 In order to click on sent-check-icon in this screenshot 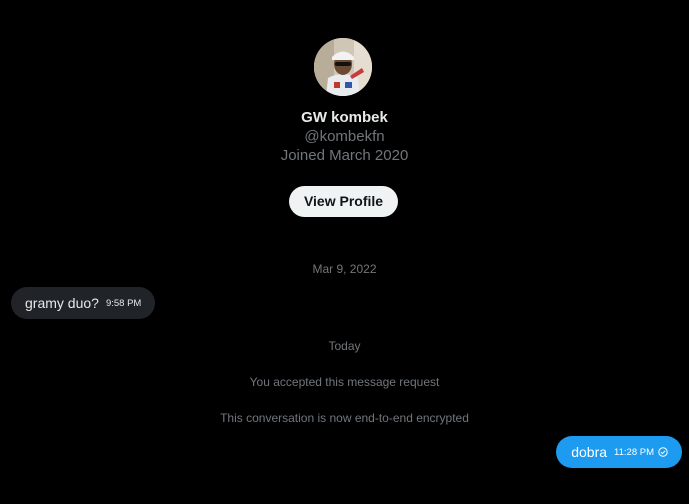, I will do `click(663, 452)`.